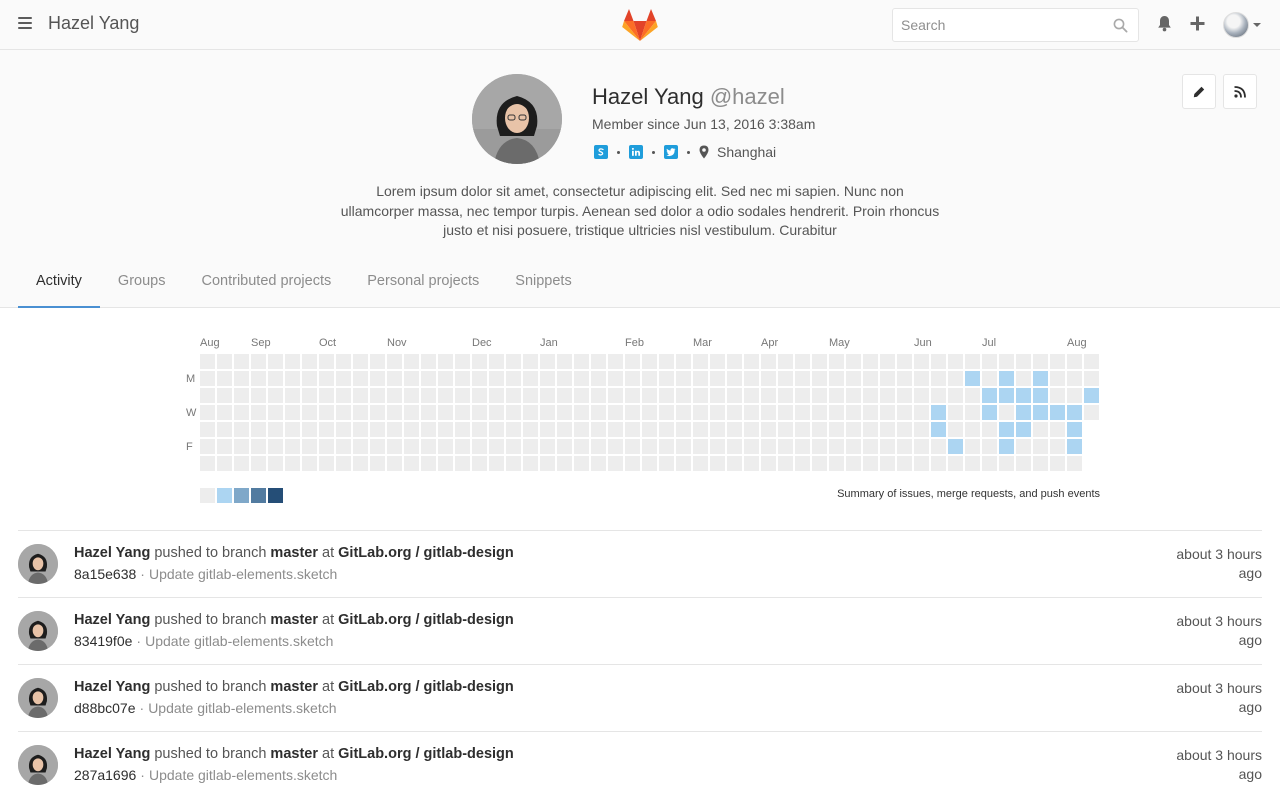  What do you see at coordinates (112, 687) in the screenshot?
I see `event-author-link: Hazel Yang` at bounding box center [112, 687].